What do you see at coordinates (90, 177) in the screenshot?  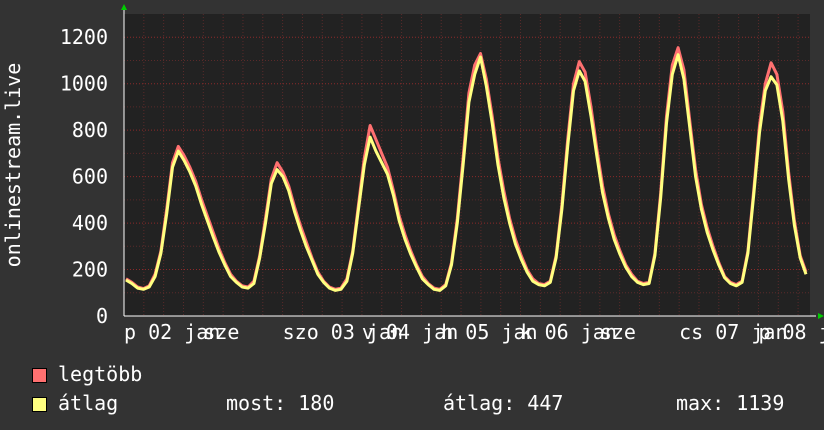 I see `y-tick-label: 600` at bounding box center [90, 177].